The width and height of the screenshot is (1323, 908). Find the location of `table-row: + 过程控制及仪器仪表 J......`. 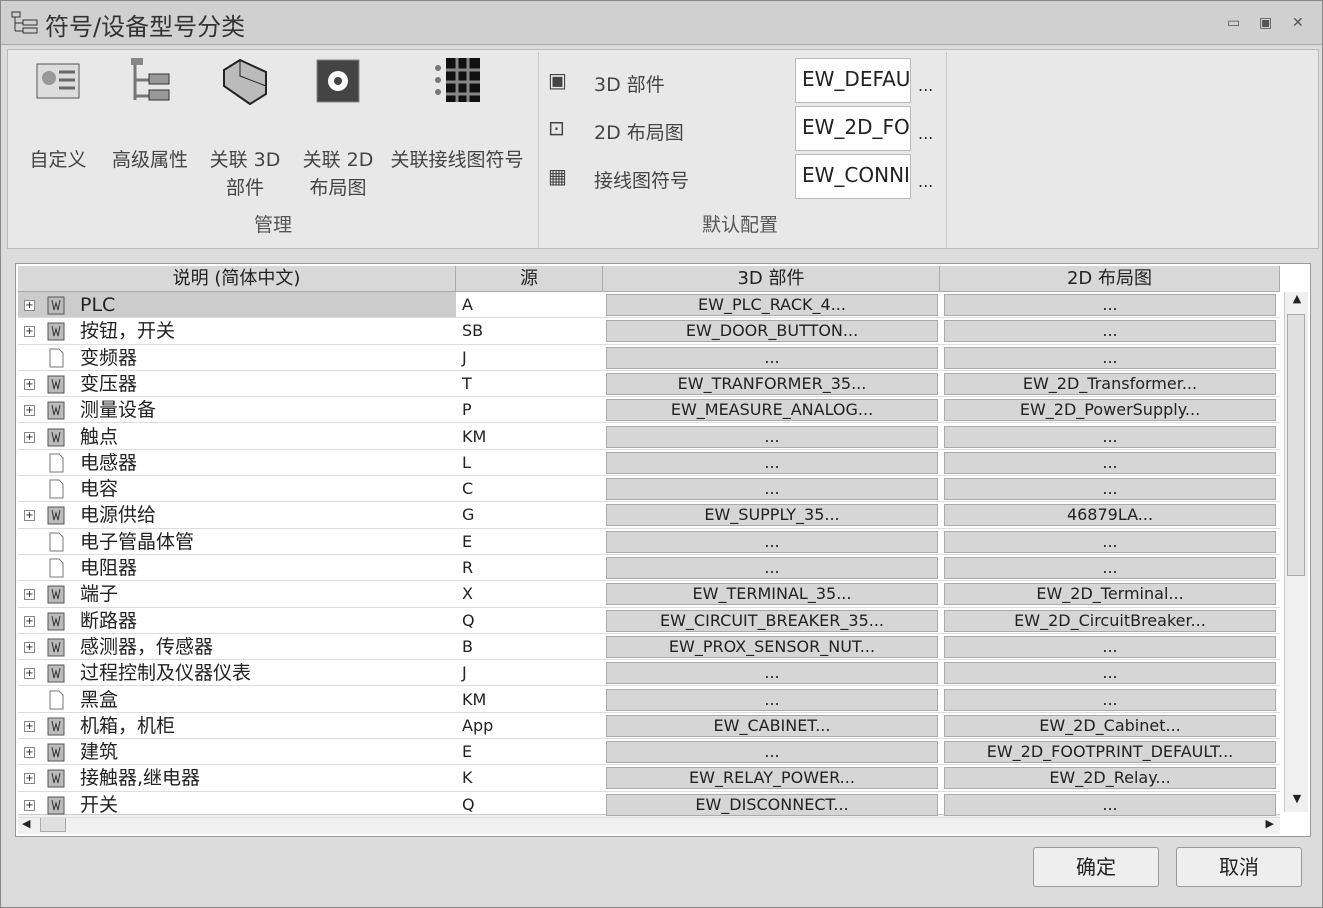

table-row: + 过程控制及仪器仪表 J...... is located at coordinates (649, 673).